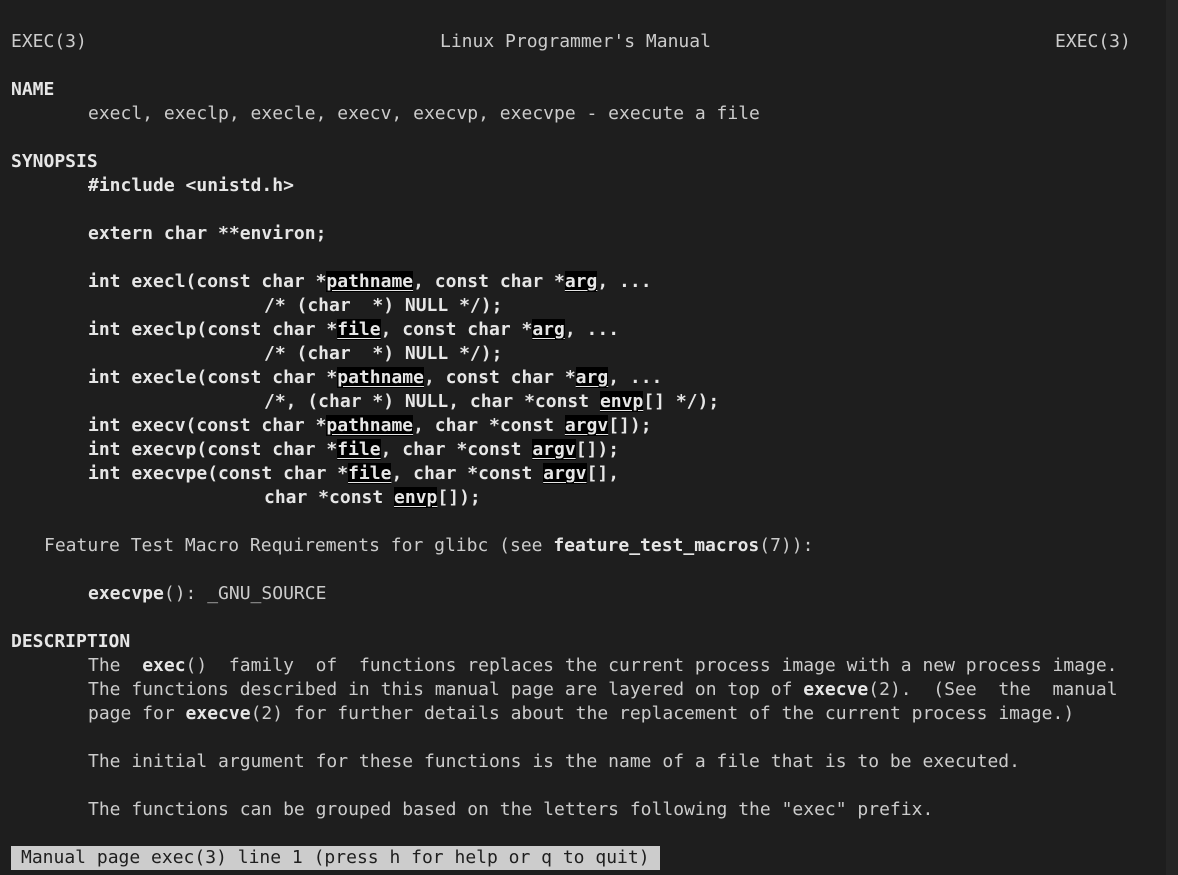  I want to click on section-heading-description: DESCRIPTION, so click(71, 641).